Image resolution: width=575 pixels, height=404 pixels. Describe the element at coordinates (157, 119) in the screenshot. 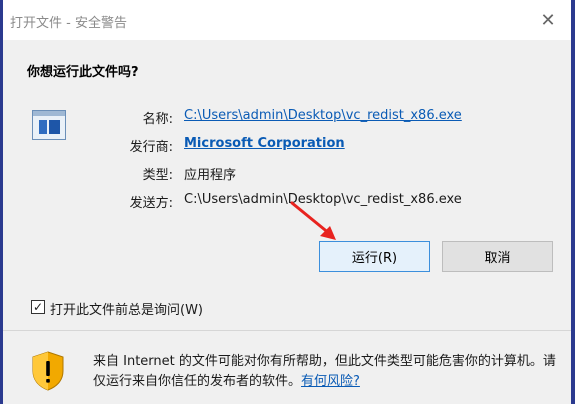

I see `name-label: 名称:` at that location.